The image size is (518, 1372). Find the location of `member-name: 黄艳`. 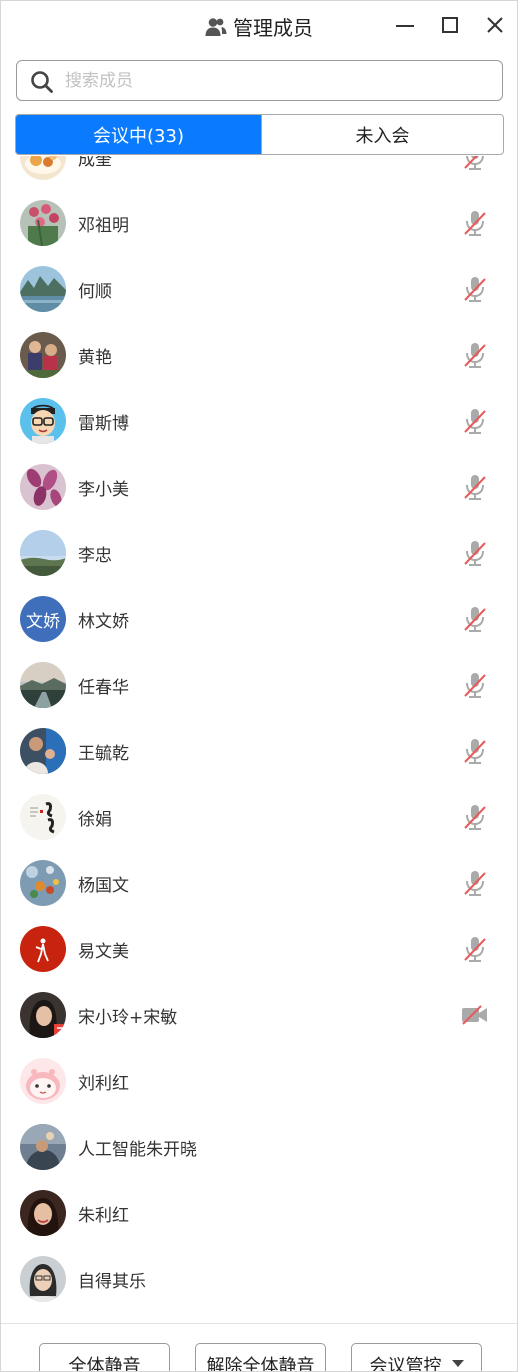

member-name: 黄艳 is located at coordinates (95, 358).